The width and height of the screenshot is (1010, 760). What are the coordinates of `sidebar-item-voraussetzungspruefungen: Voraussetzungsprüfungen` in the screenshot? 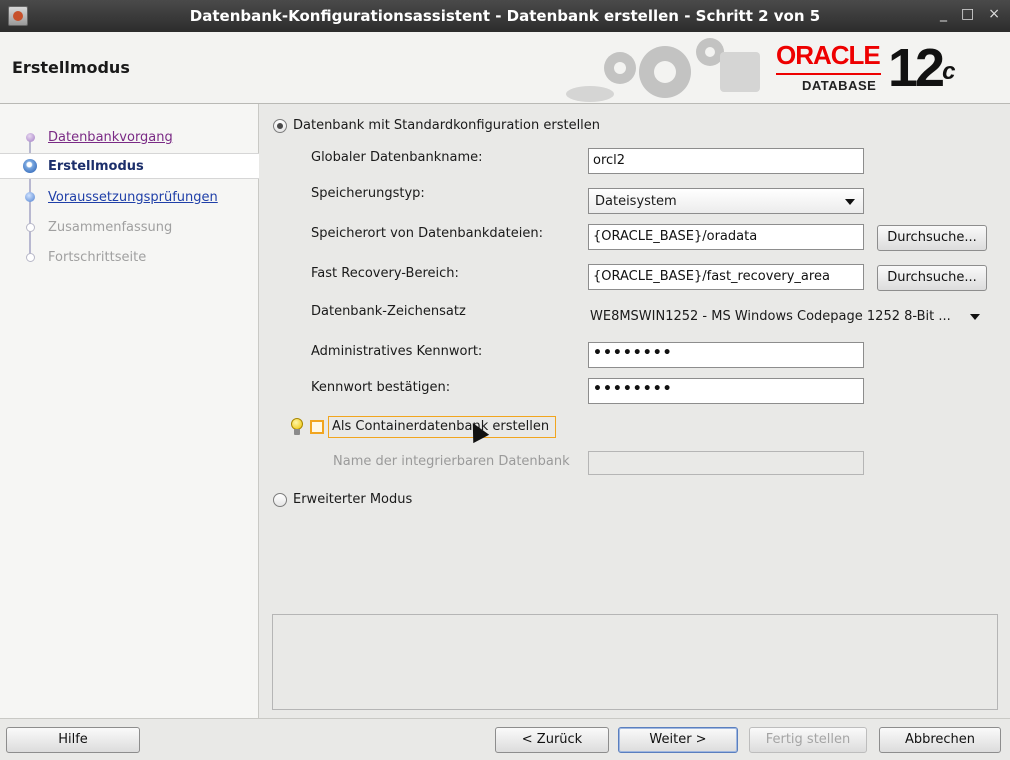 It's located at (129, 197).